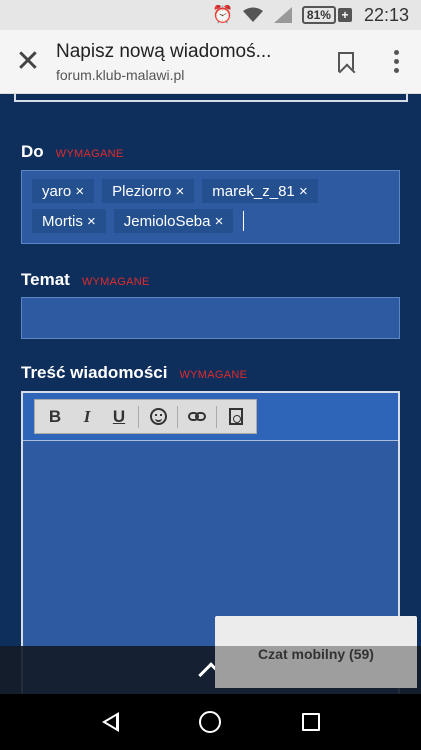 The image size is (421, 750). I want to click on message-label-row: Treść wiadomości WYMAGANE, so click(134, 373).